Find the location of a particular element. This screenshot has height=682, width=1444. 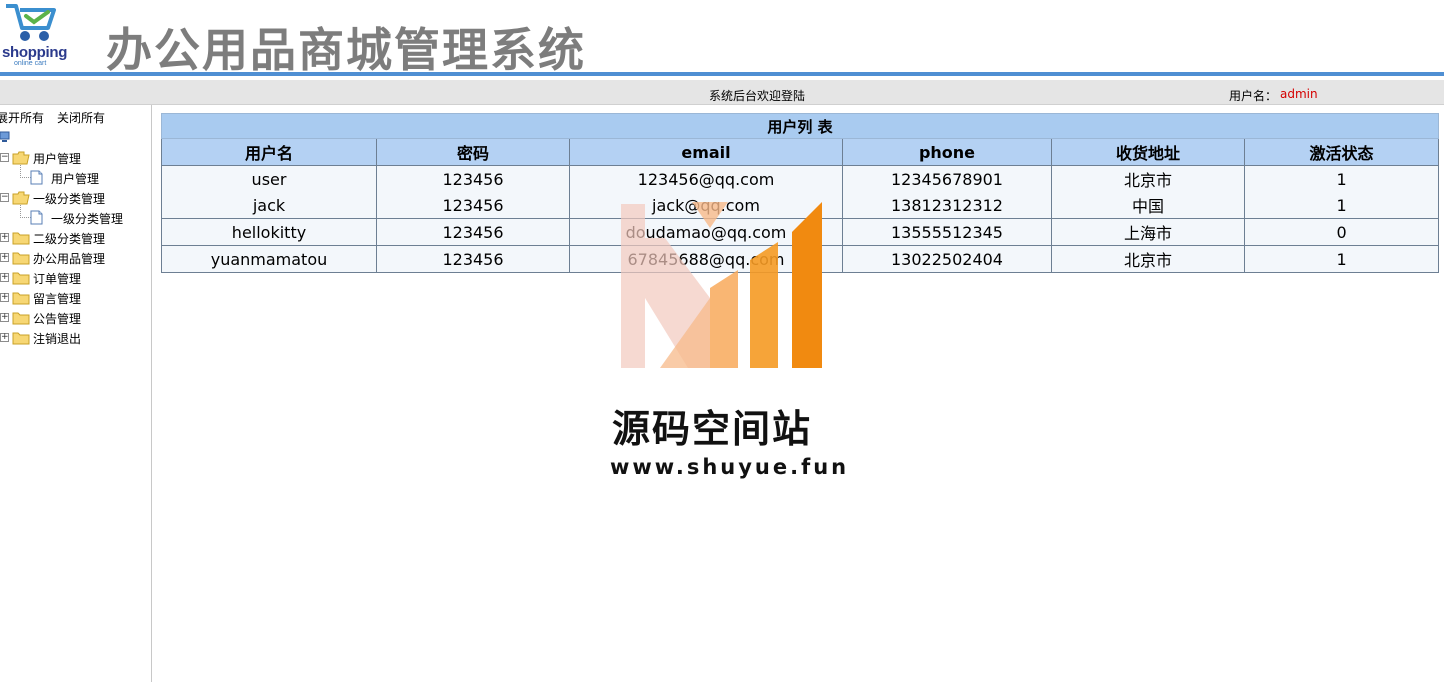

sidebar-item-label: 注销退出 is located at coordinates (57, 339).